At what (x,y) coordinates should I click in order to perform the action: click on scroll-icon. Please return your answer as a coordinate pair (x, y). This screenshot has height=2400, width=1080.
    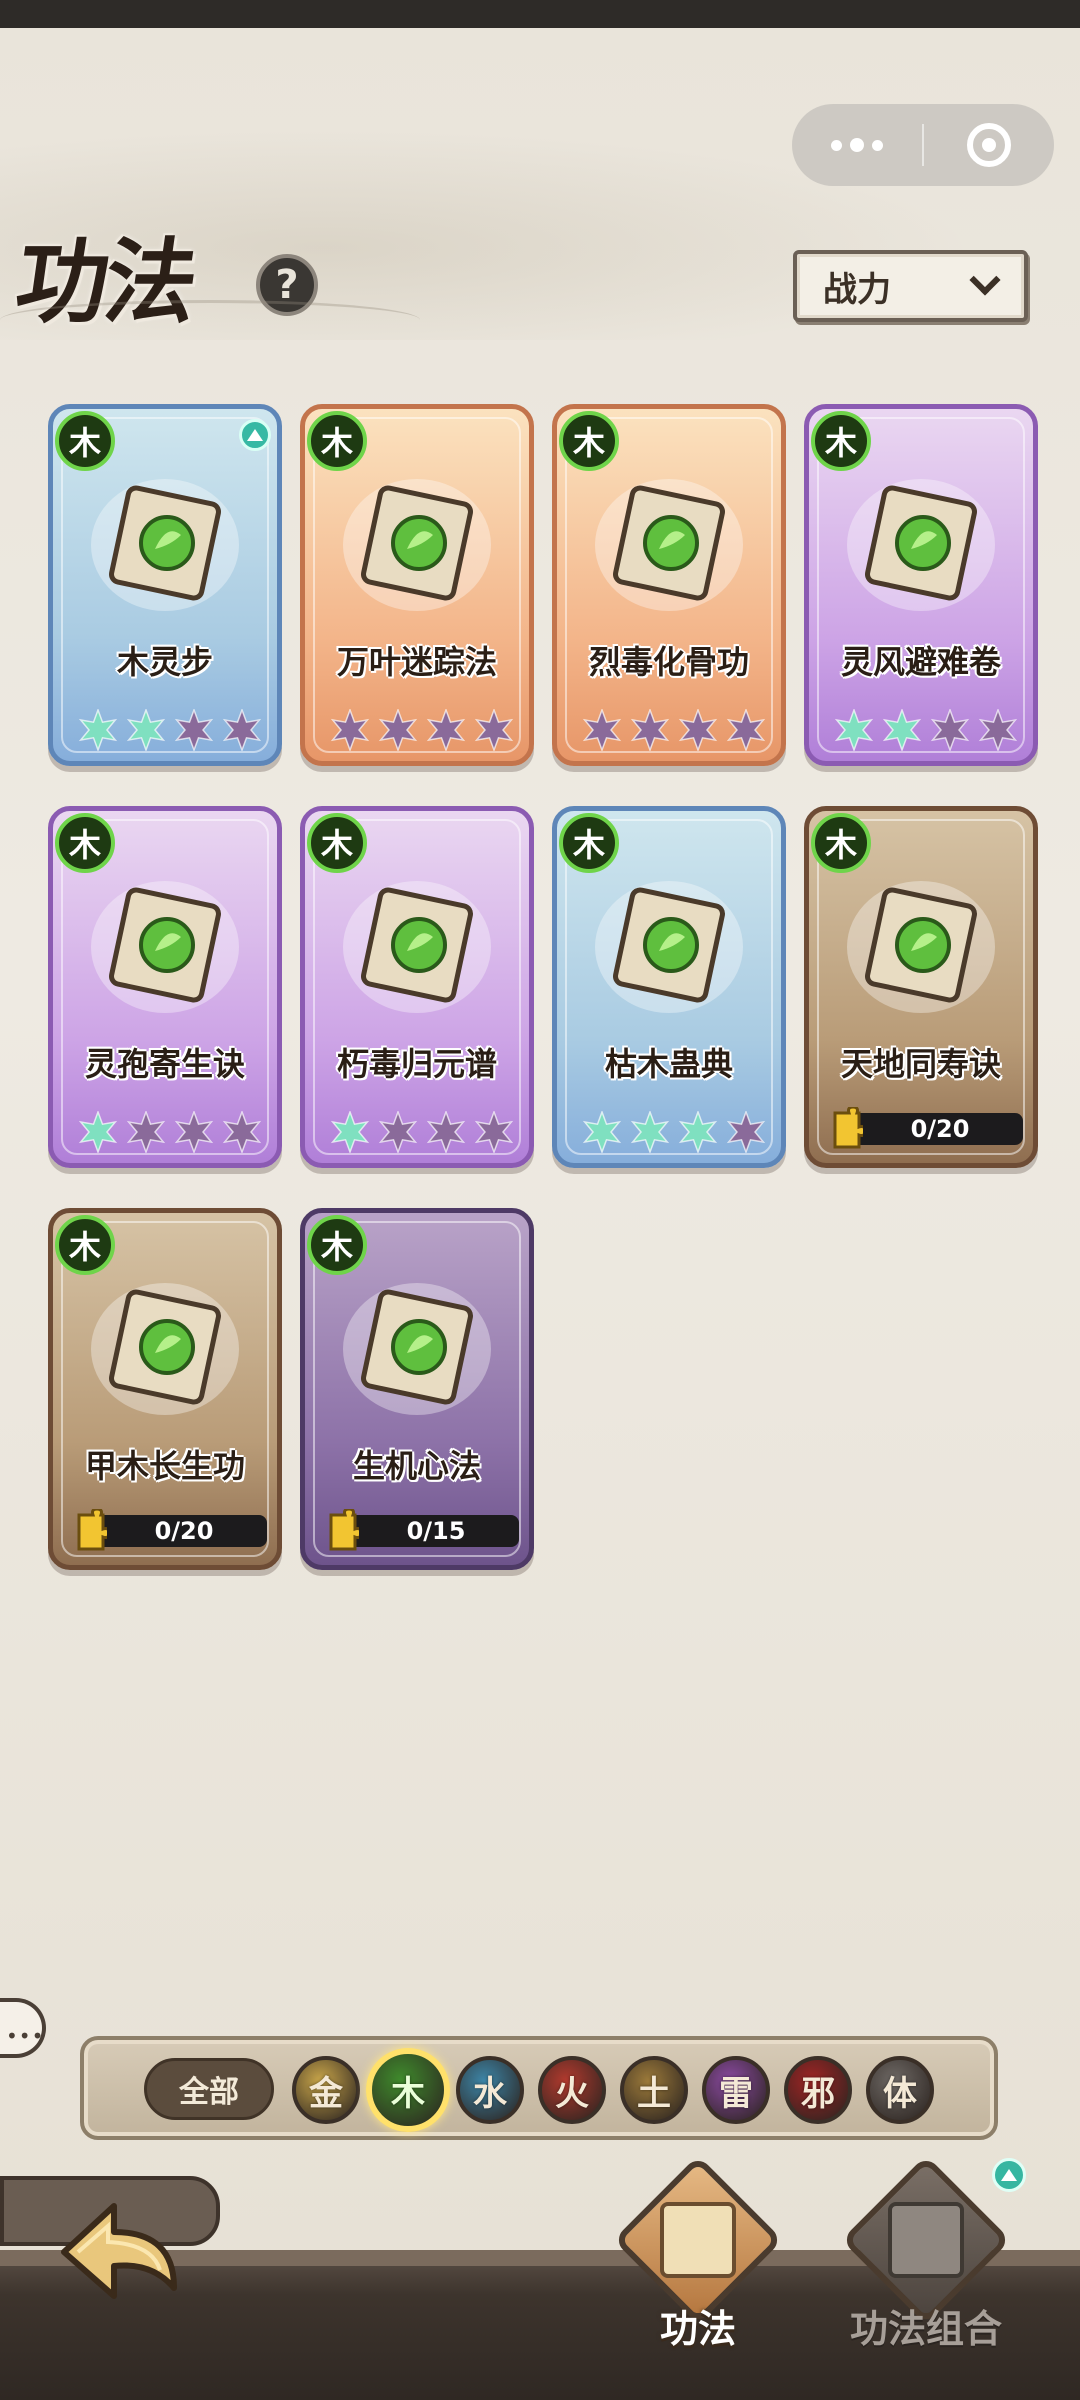
    Looking at the image, I should click on (698, 2240).